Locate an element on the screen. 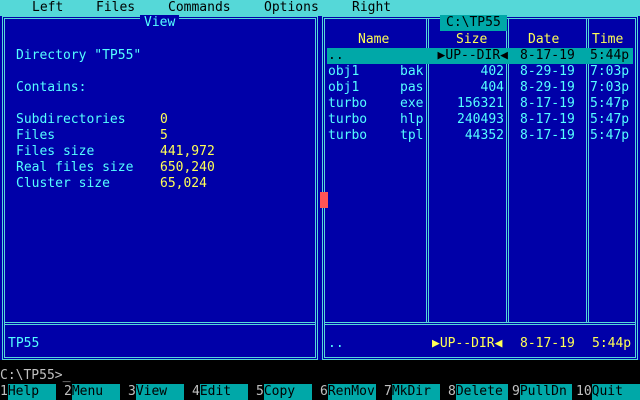  stat-value-files-size: 441,972 is located at coordinates (187, 151).